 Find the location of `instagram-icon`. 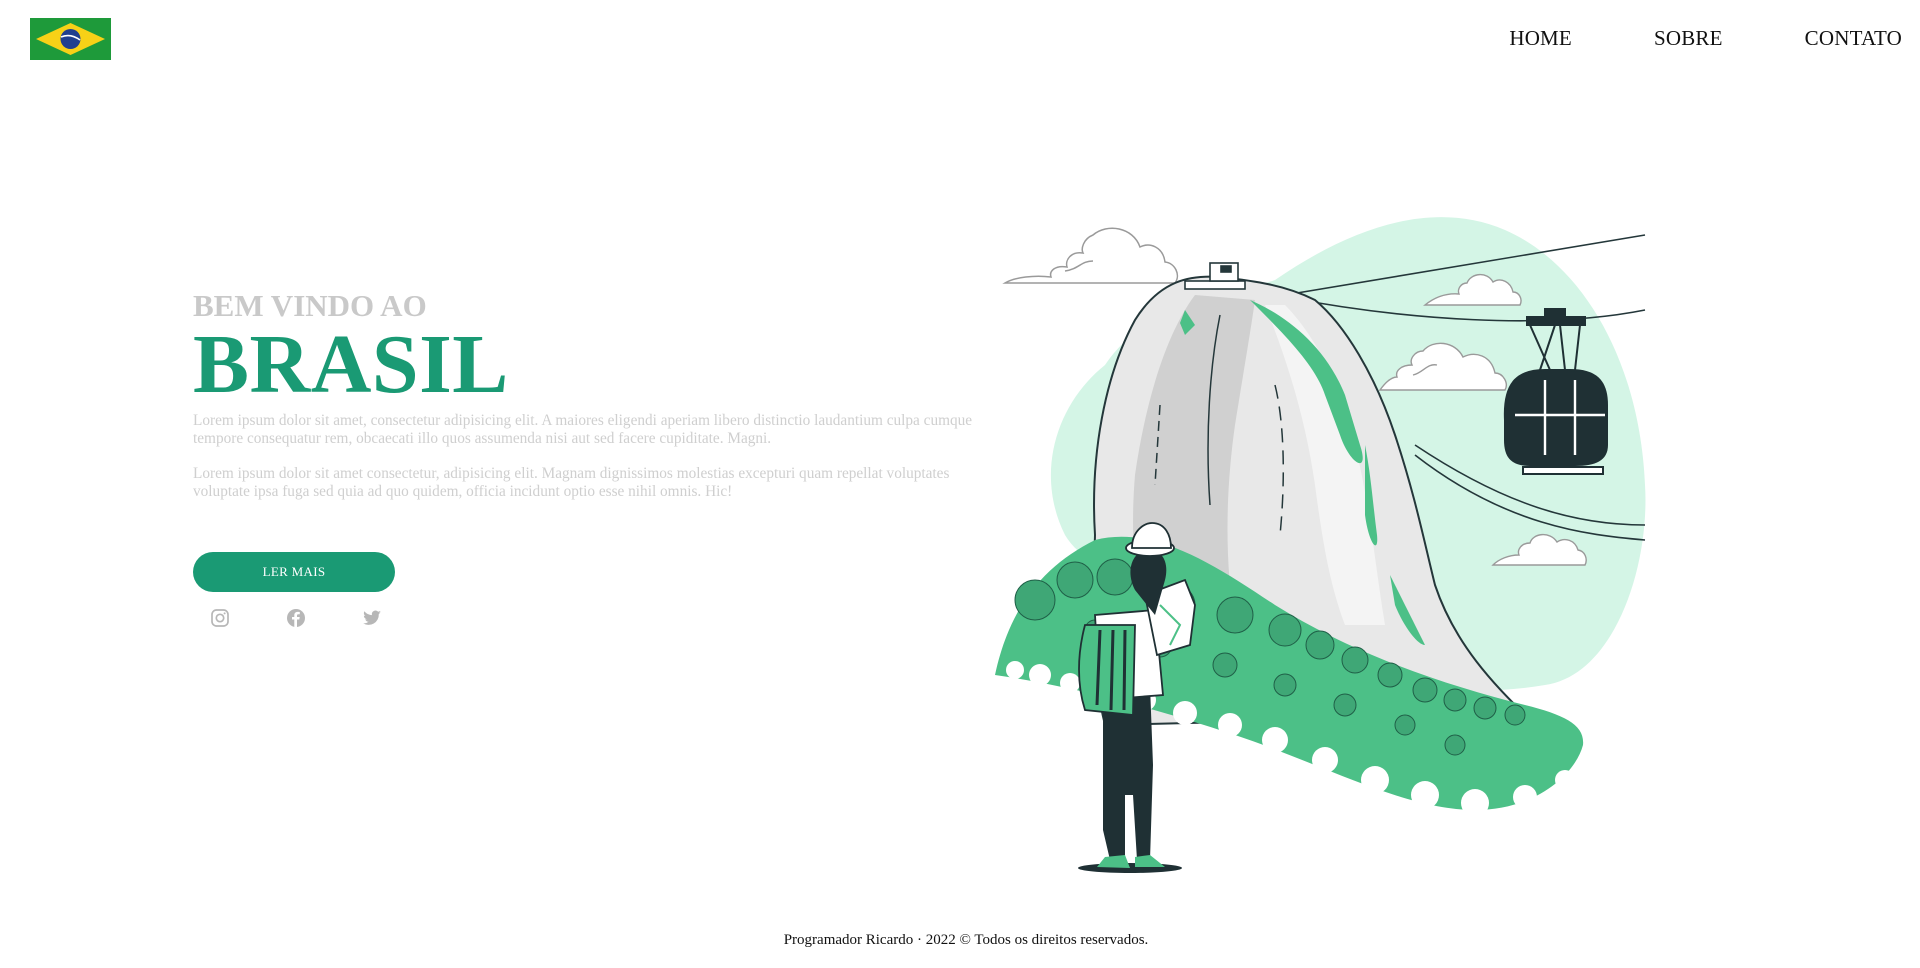

instagram-icon is located at coordinates (220, 618).